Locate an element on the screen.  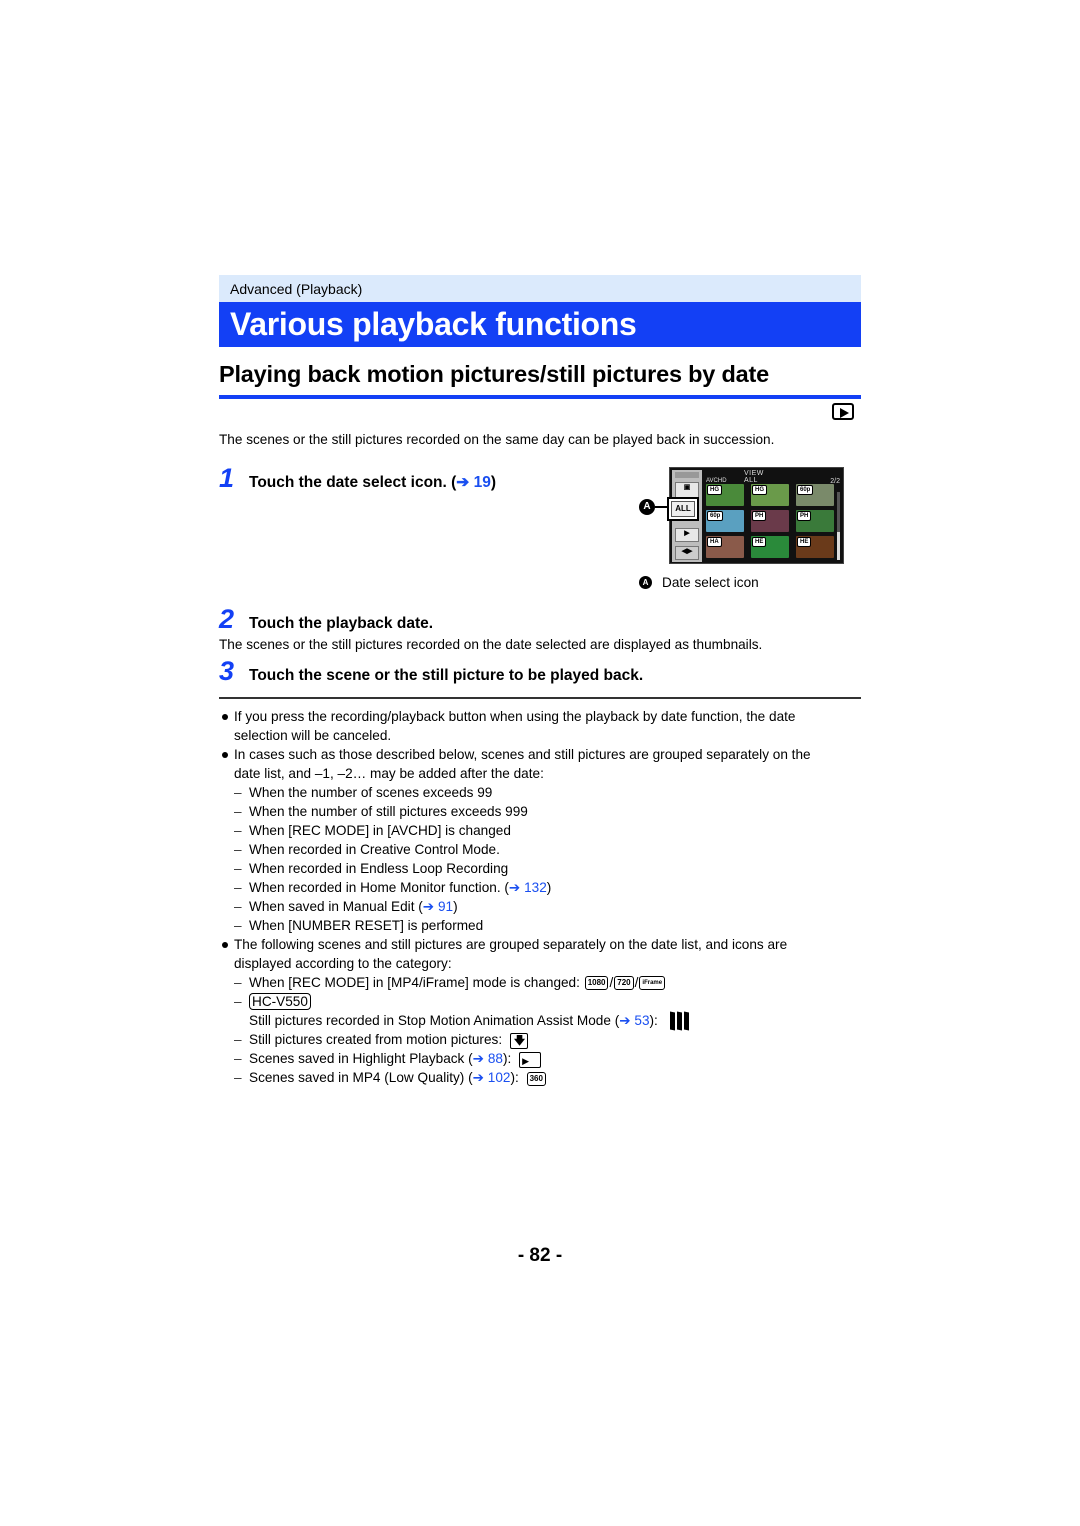
screen-scrollbar is located at coordinates (838, 526).